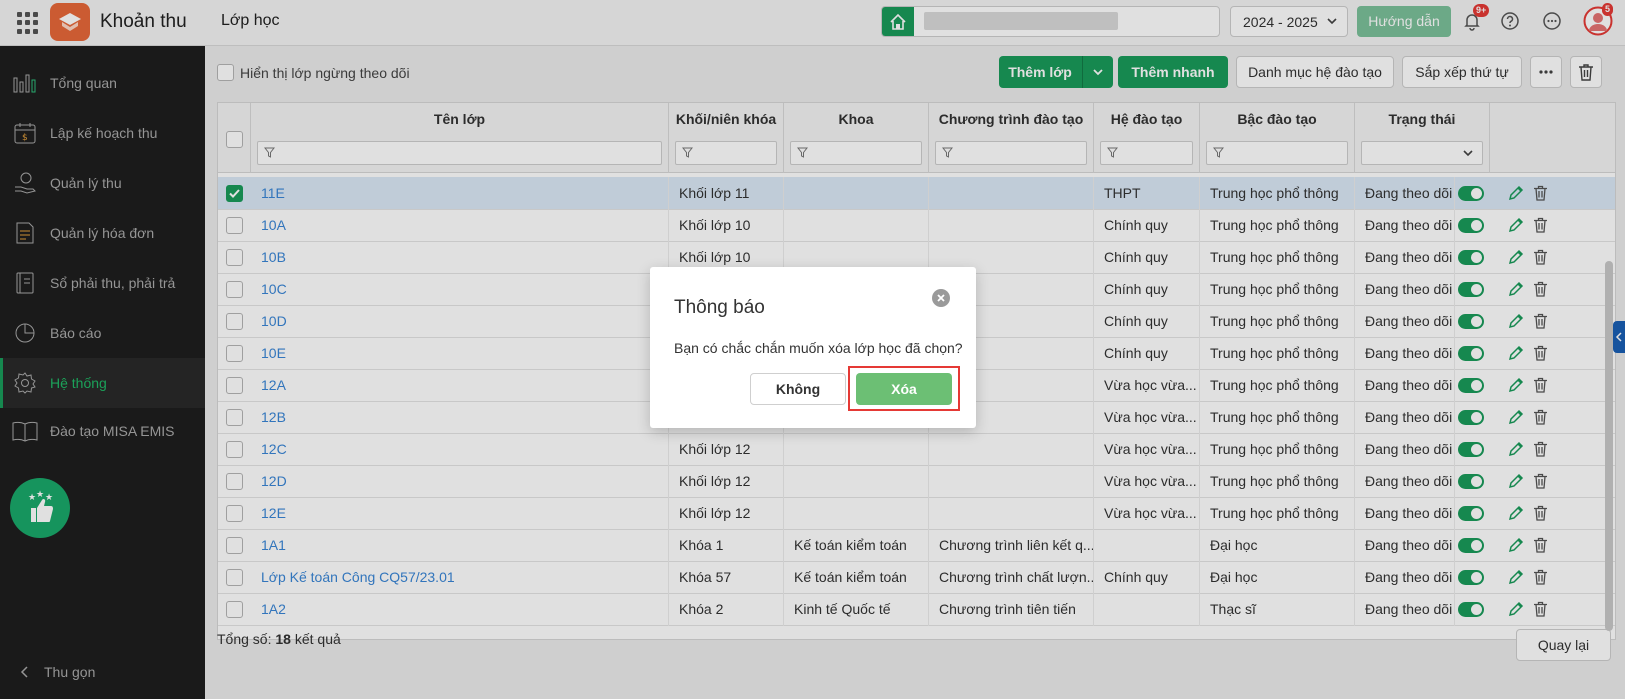 Image resolution: width=1625 pixels, height=699 pixels. Describe the element at coordinates (719, 307) in the screenshot. I see `dialog-title: Thông báo` at that location.